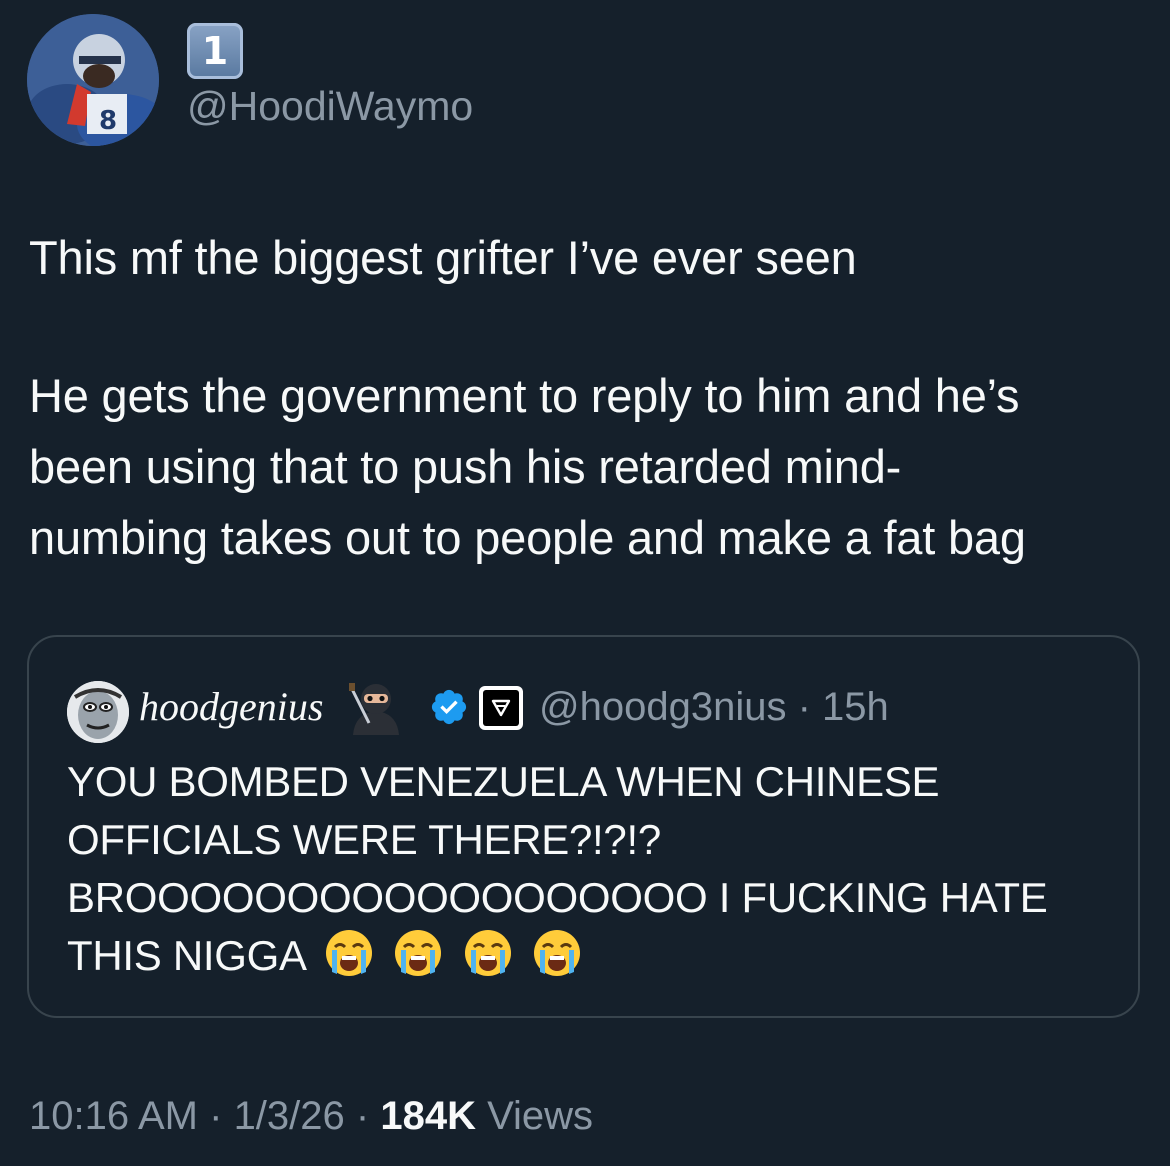 The height and width of the screenshot is (1166, 1170). I want to click on quoted-line-2: OFFICIALS WERE THERE?!?!?, so click(364, 839).